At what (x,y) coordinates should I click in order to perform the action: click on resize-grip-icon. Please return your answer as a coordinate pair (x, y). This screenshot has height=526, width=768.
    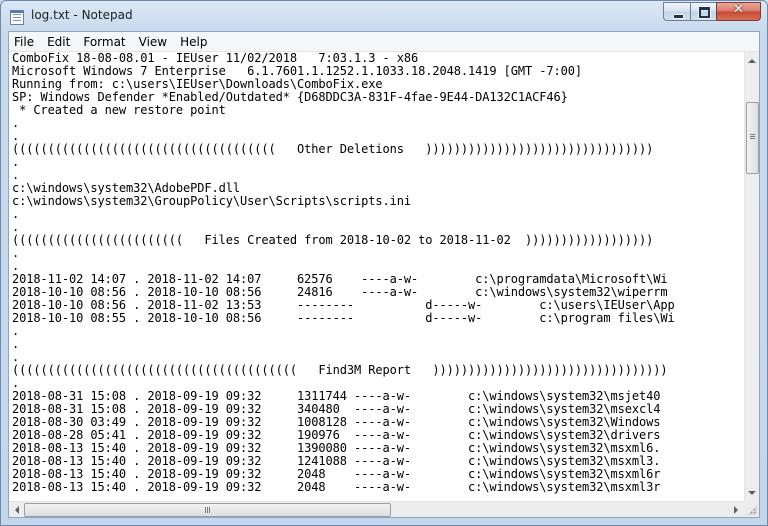
    Looking at the image, I should click on (752, 510).